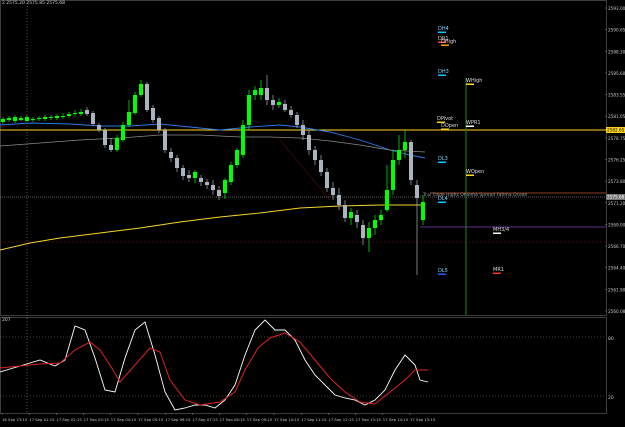 The image size is (625, 427). Describe the element at coordinates (213, 140) in the screenshot. I see `blue-ma-line` at that location.